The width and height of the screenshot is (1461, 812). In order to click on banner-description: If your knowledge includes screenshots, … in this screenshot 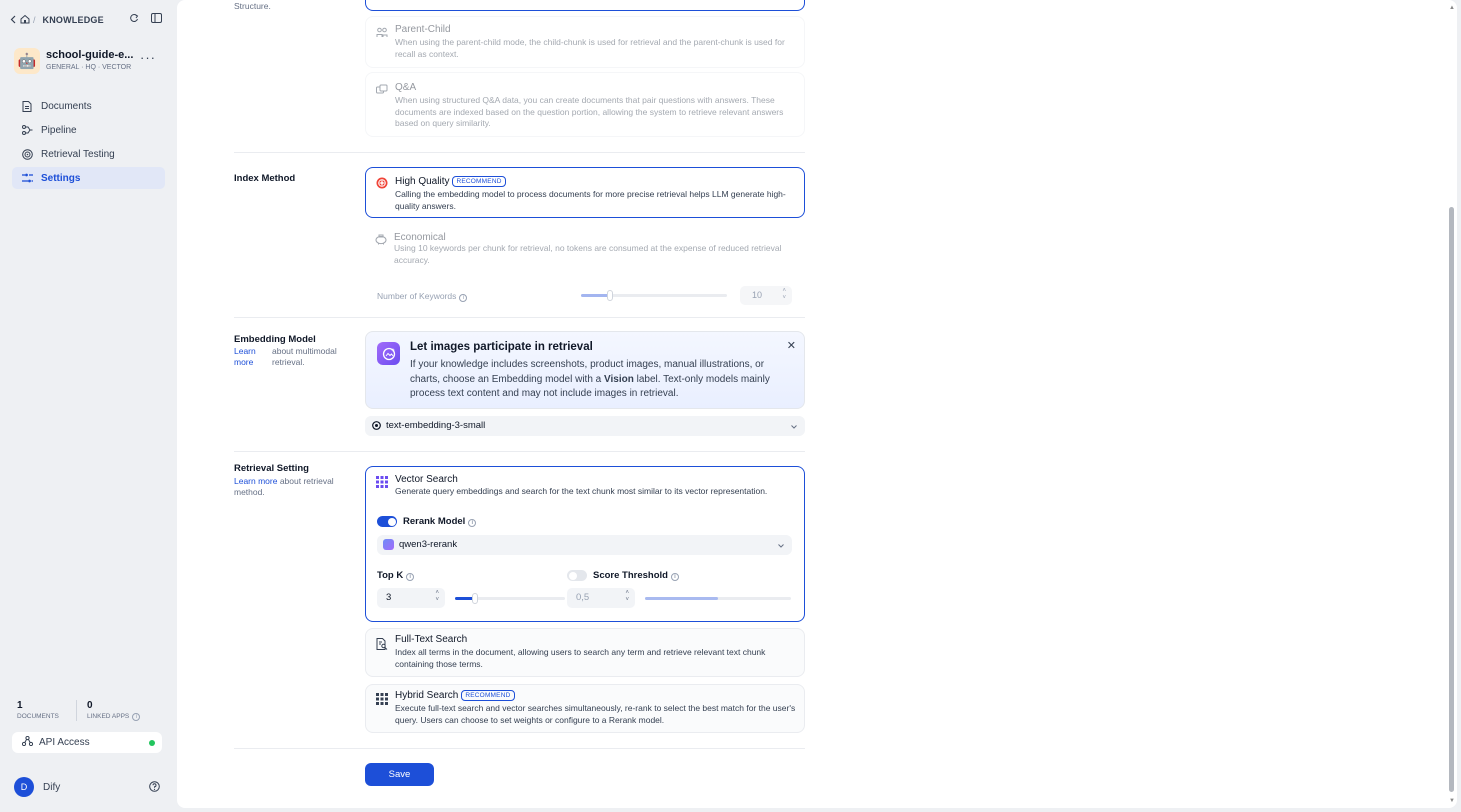, I will do `click(590, 379)`.